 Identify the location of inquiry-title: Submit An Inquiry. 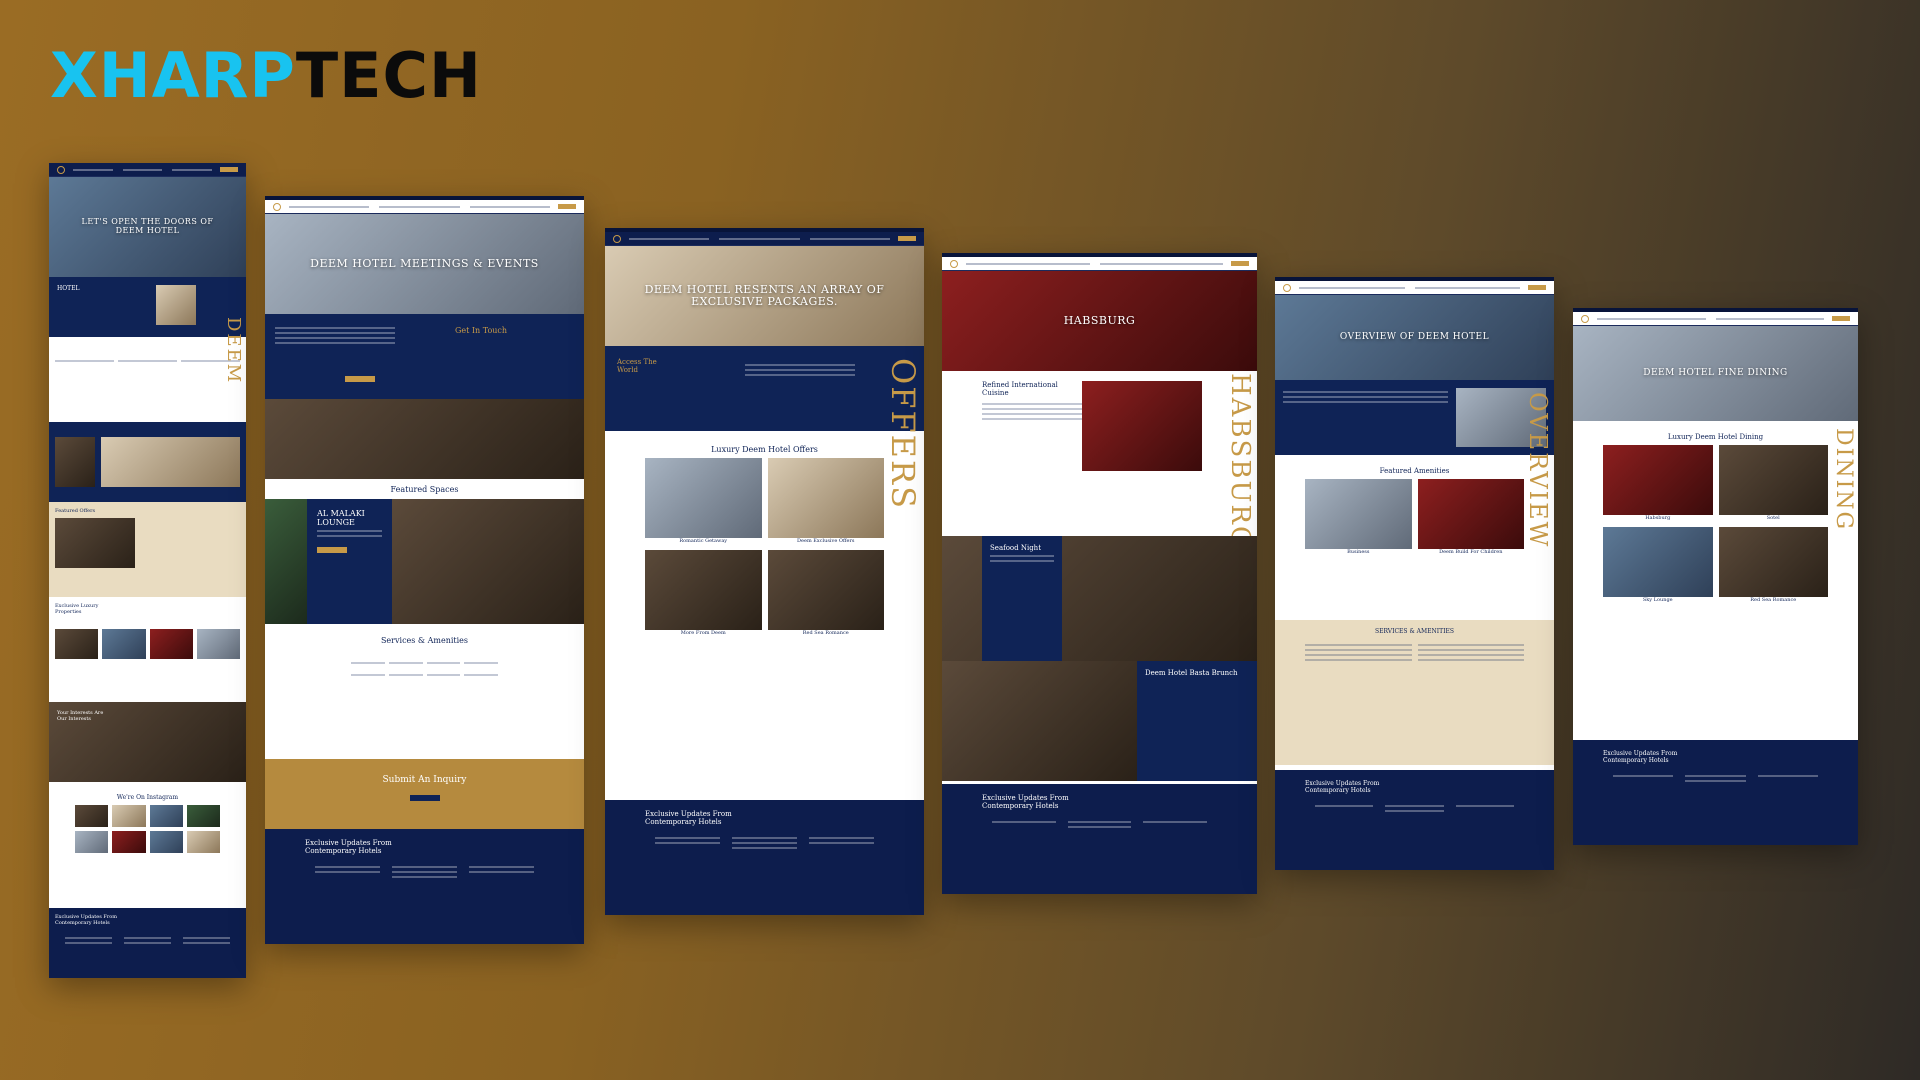
(424, 780).